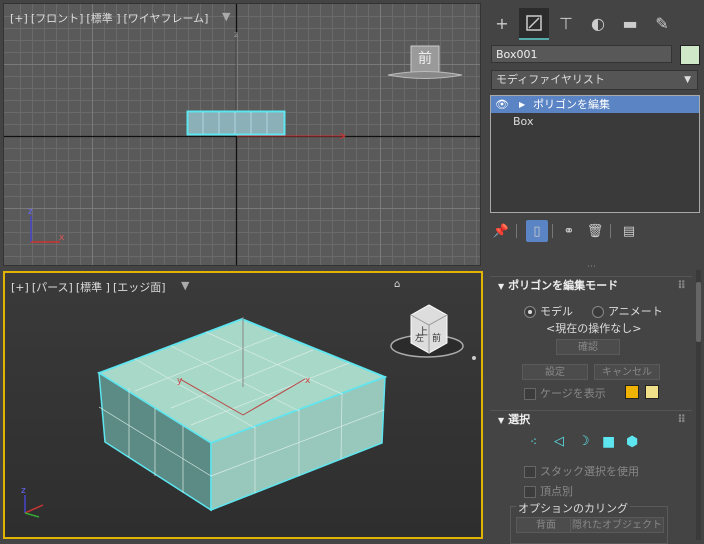 This screenshot has width=704, height=544. I want to click on persp-viewcube-left: 左, so click(419, 337).